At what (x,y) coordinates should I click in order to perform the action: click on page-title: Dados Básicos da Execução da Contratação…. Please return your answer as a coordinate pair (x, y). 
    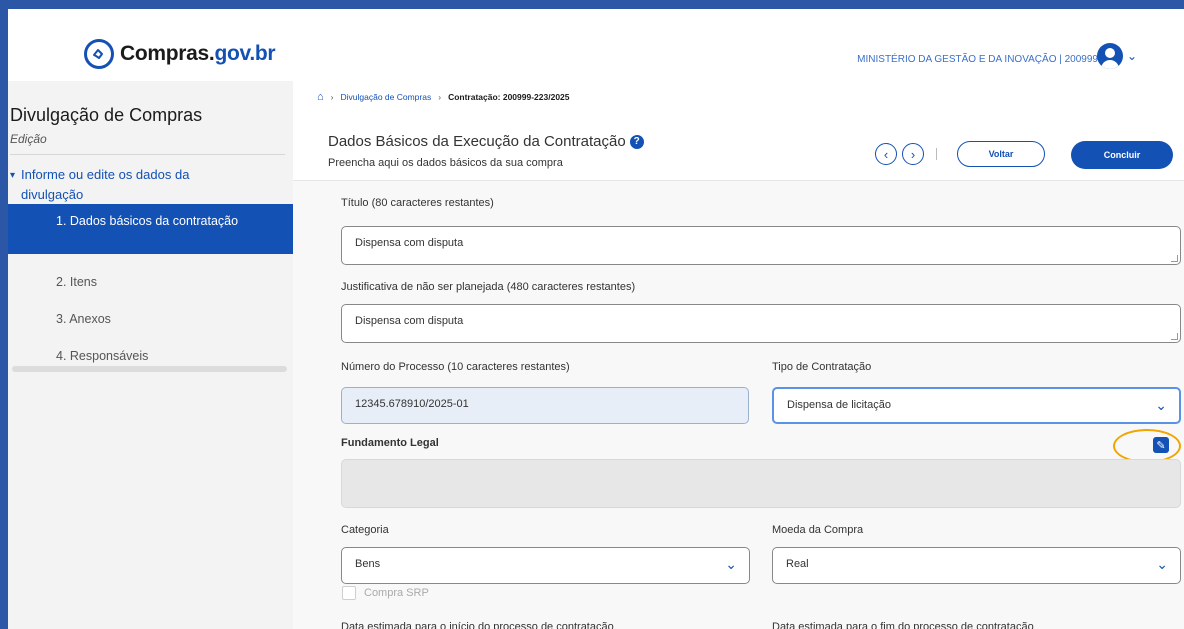
    Looking at the image, I should click on (486, 141).